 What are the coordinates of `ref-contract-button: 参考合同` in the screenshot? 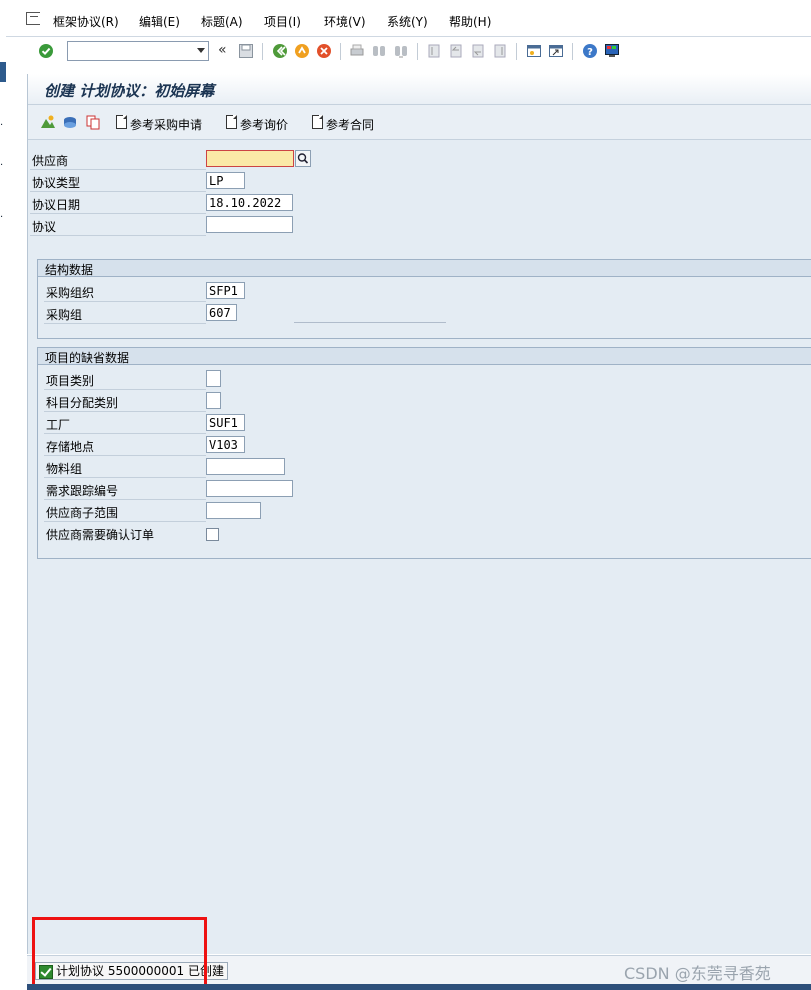 It's located at (350, 124).